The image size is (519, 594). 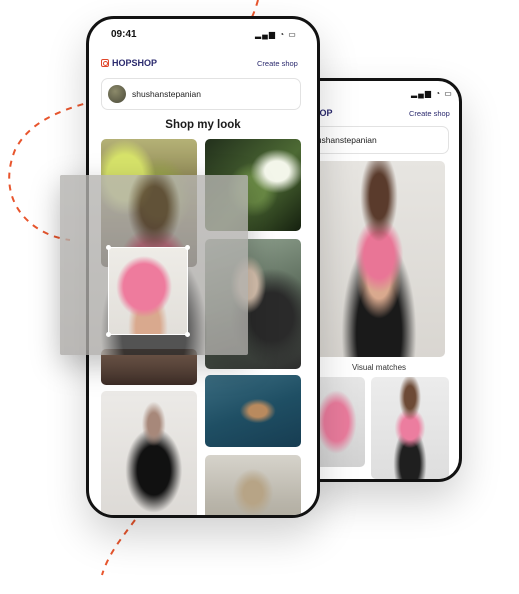 What do you see at coordinates (117, 94) in the screenshot?
I see `avatar` at bounding box center [117, 94].